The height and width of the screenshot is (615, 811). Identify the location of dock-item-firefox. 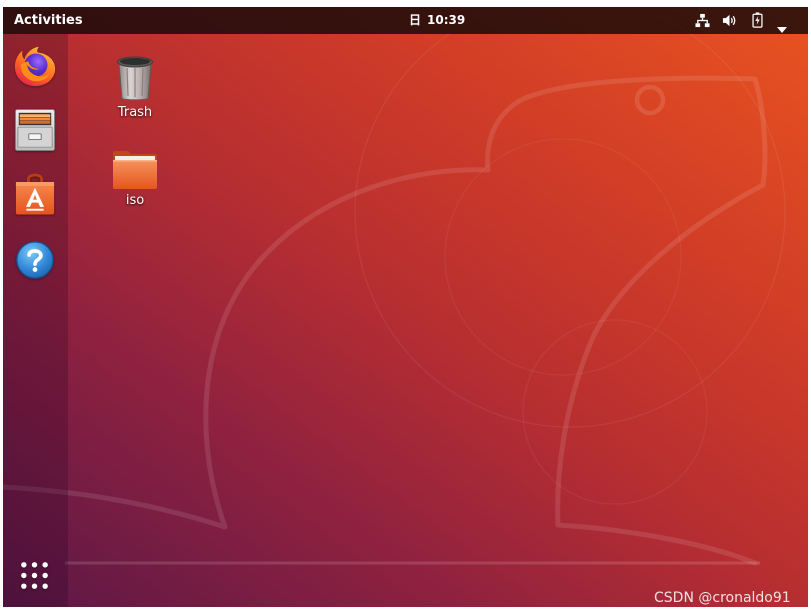
(35, 65).